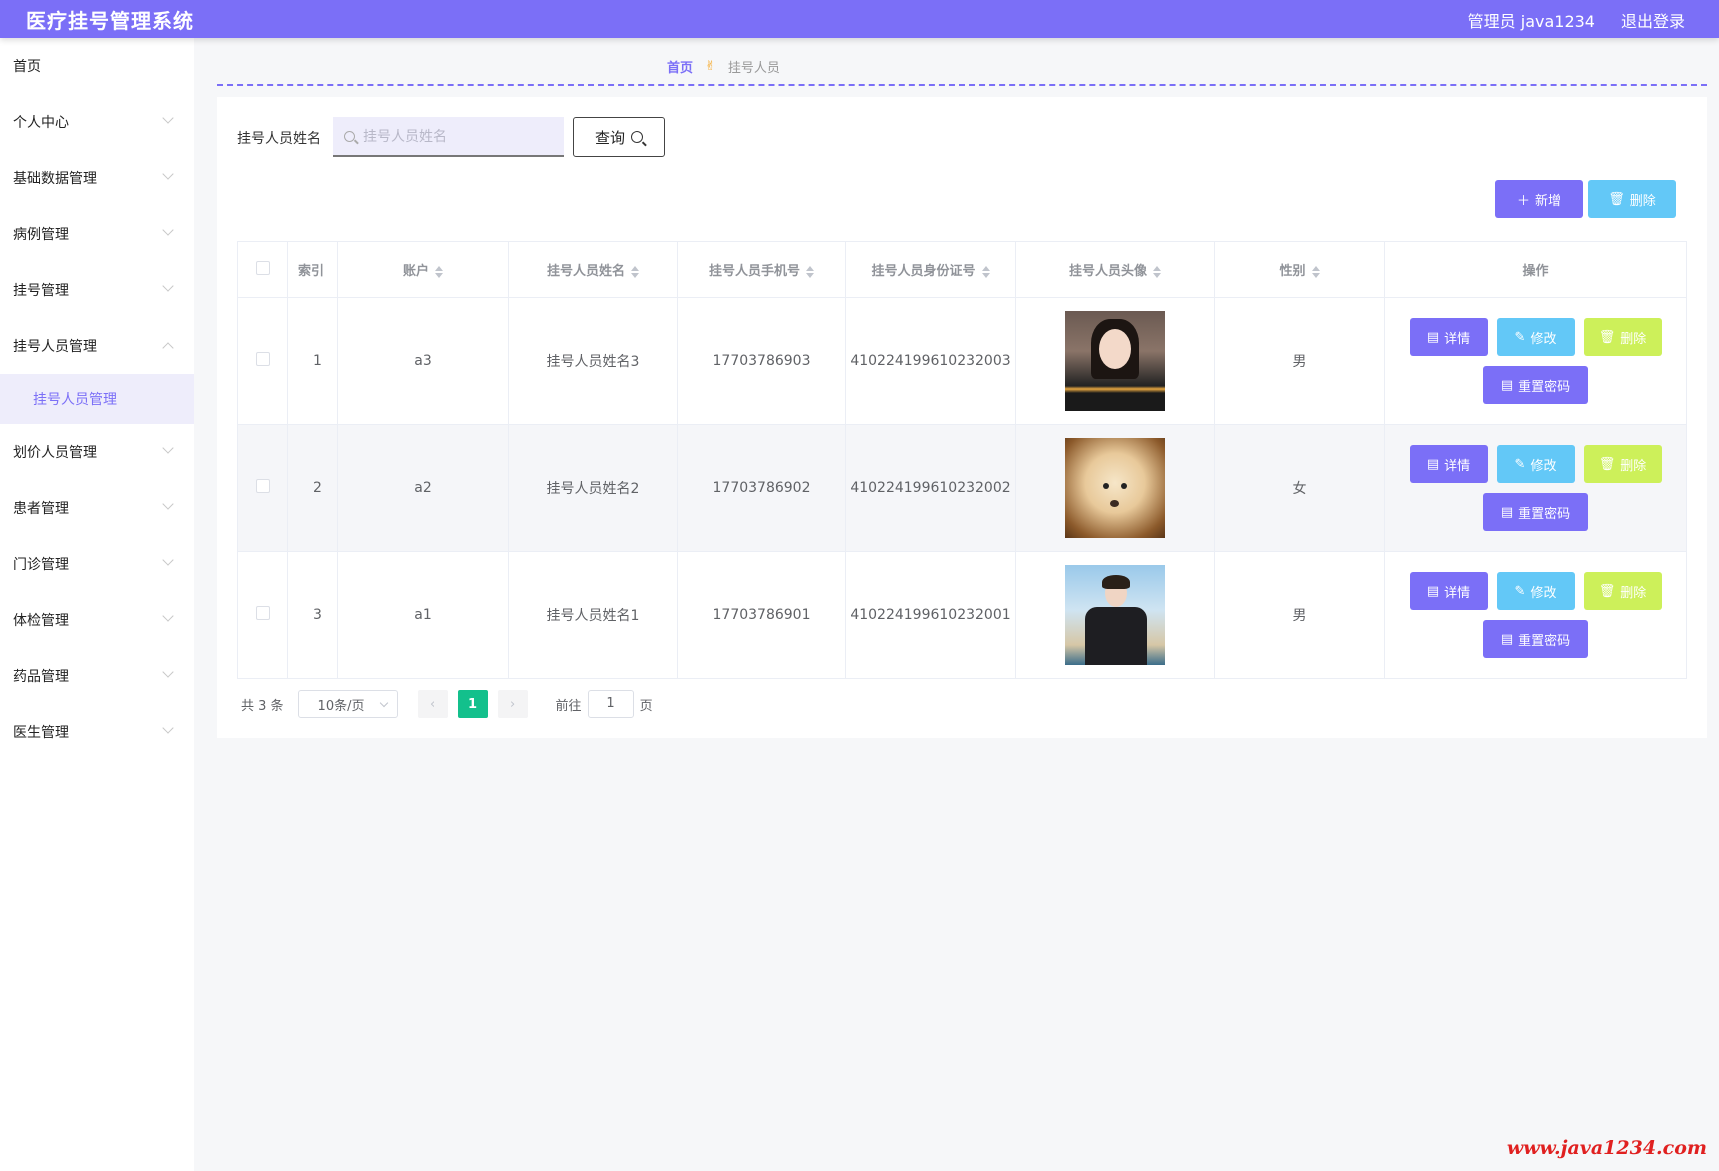  I want to click on sidebar-item-label: 个人中心, so click(41, 123).